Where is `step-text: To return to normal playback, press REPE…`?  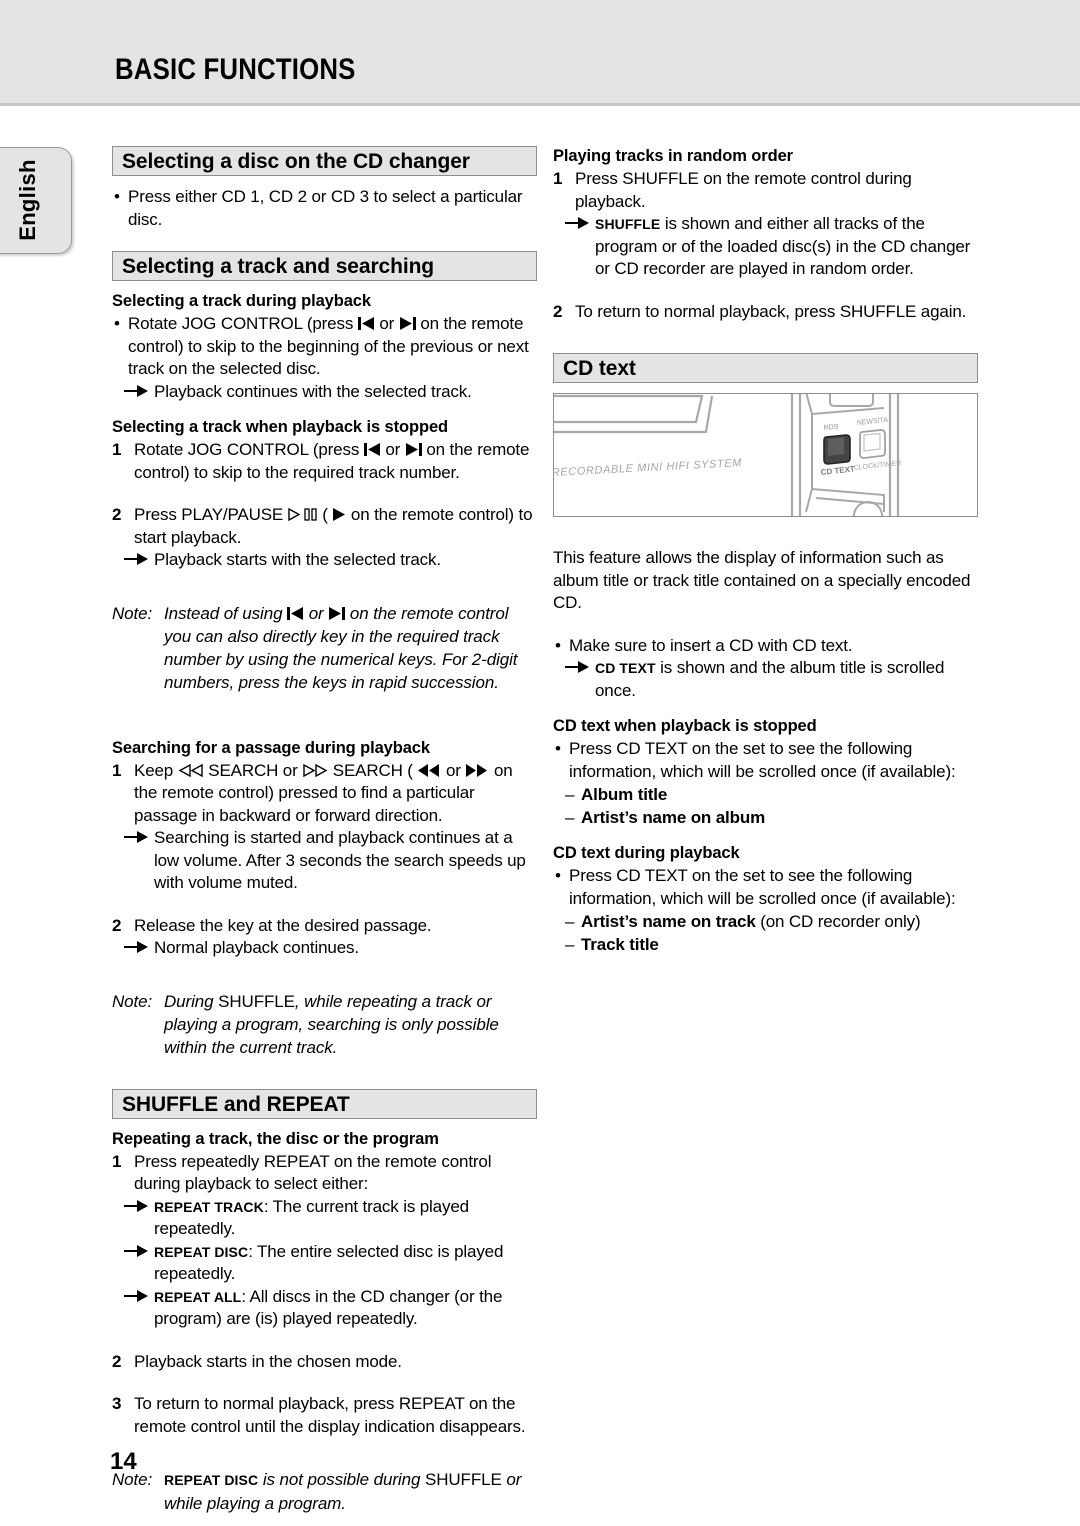
step-text: To return to normal playback, press REPE… is located at coordinates (330, 1415).